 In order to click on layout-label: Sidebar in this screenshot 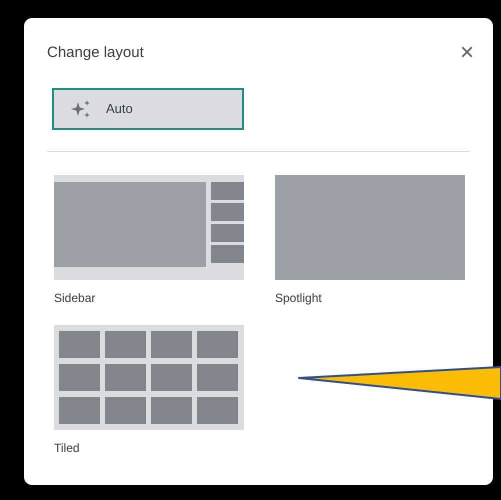, I will do `click(75, 298)`.